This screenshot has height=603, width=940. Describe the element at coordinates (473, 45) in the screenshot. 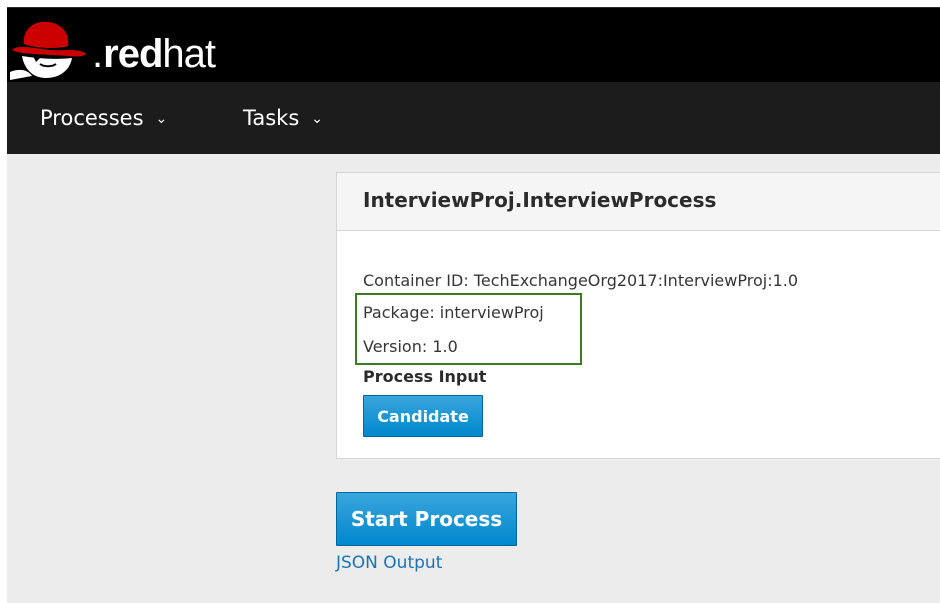

I see `brand-header: .redhat` at that location.